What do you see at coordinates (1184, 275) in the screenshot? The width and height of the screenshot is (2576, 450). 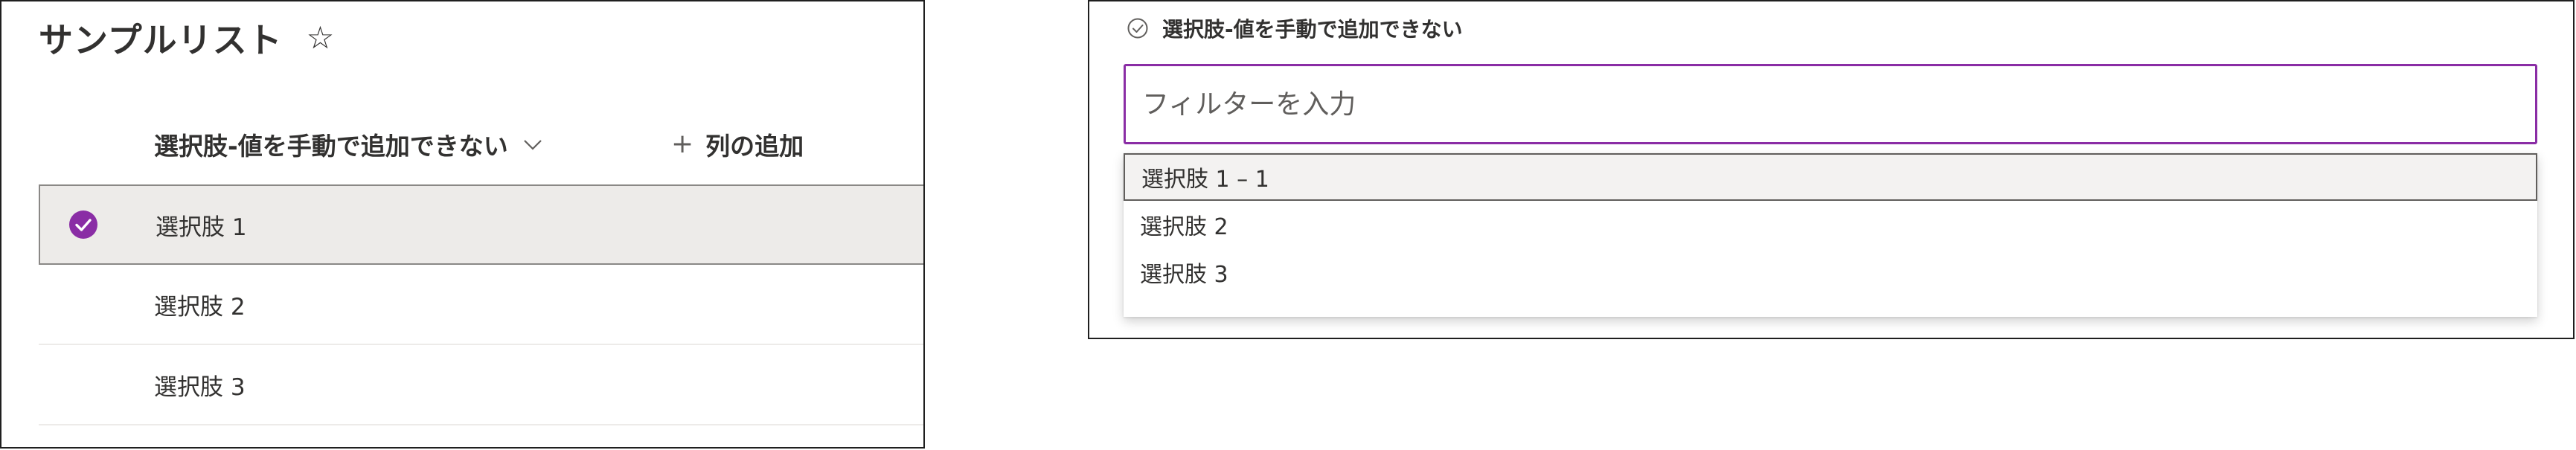 I see `option-label: 選択肢 3` at bounding box center [1184, 275].